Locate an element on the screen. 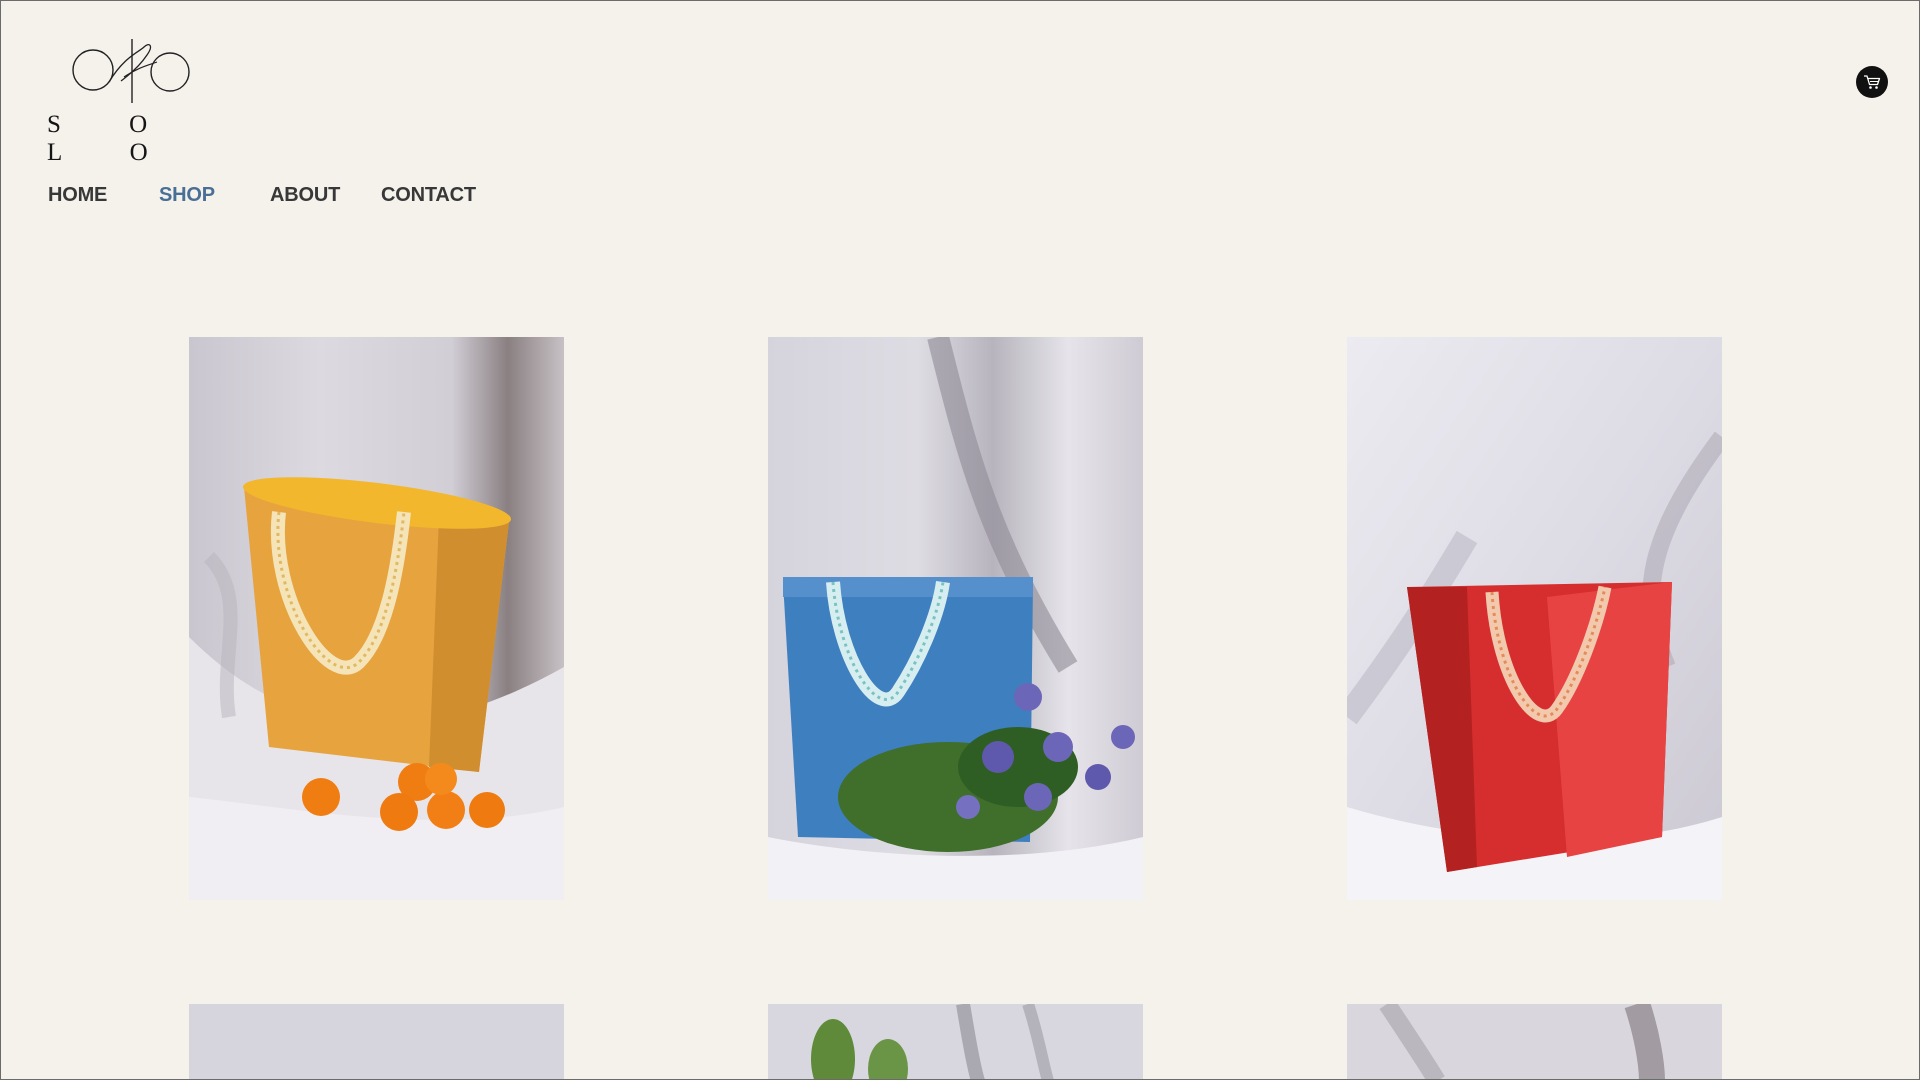 The width and height of the screenshot is (1920, 1080). logo-mark-icon is located at coordinates (131, 71).